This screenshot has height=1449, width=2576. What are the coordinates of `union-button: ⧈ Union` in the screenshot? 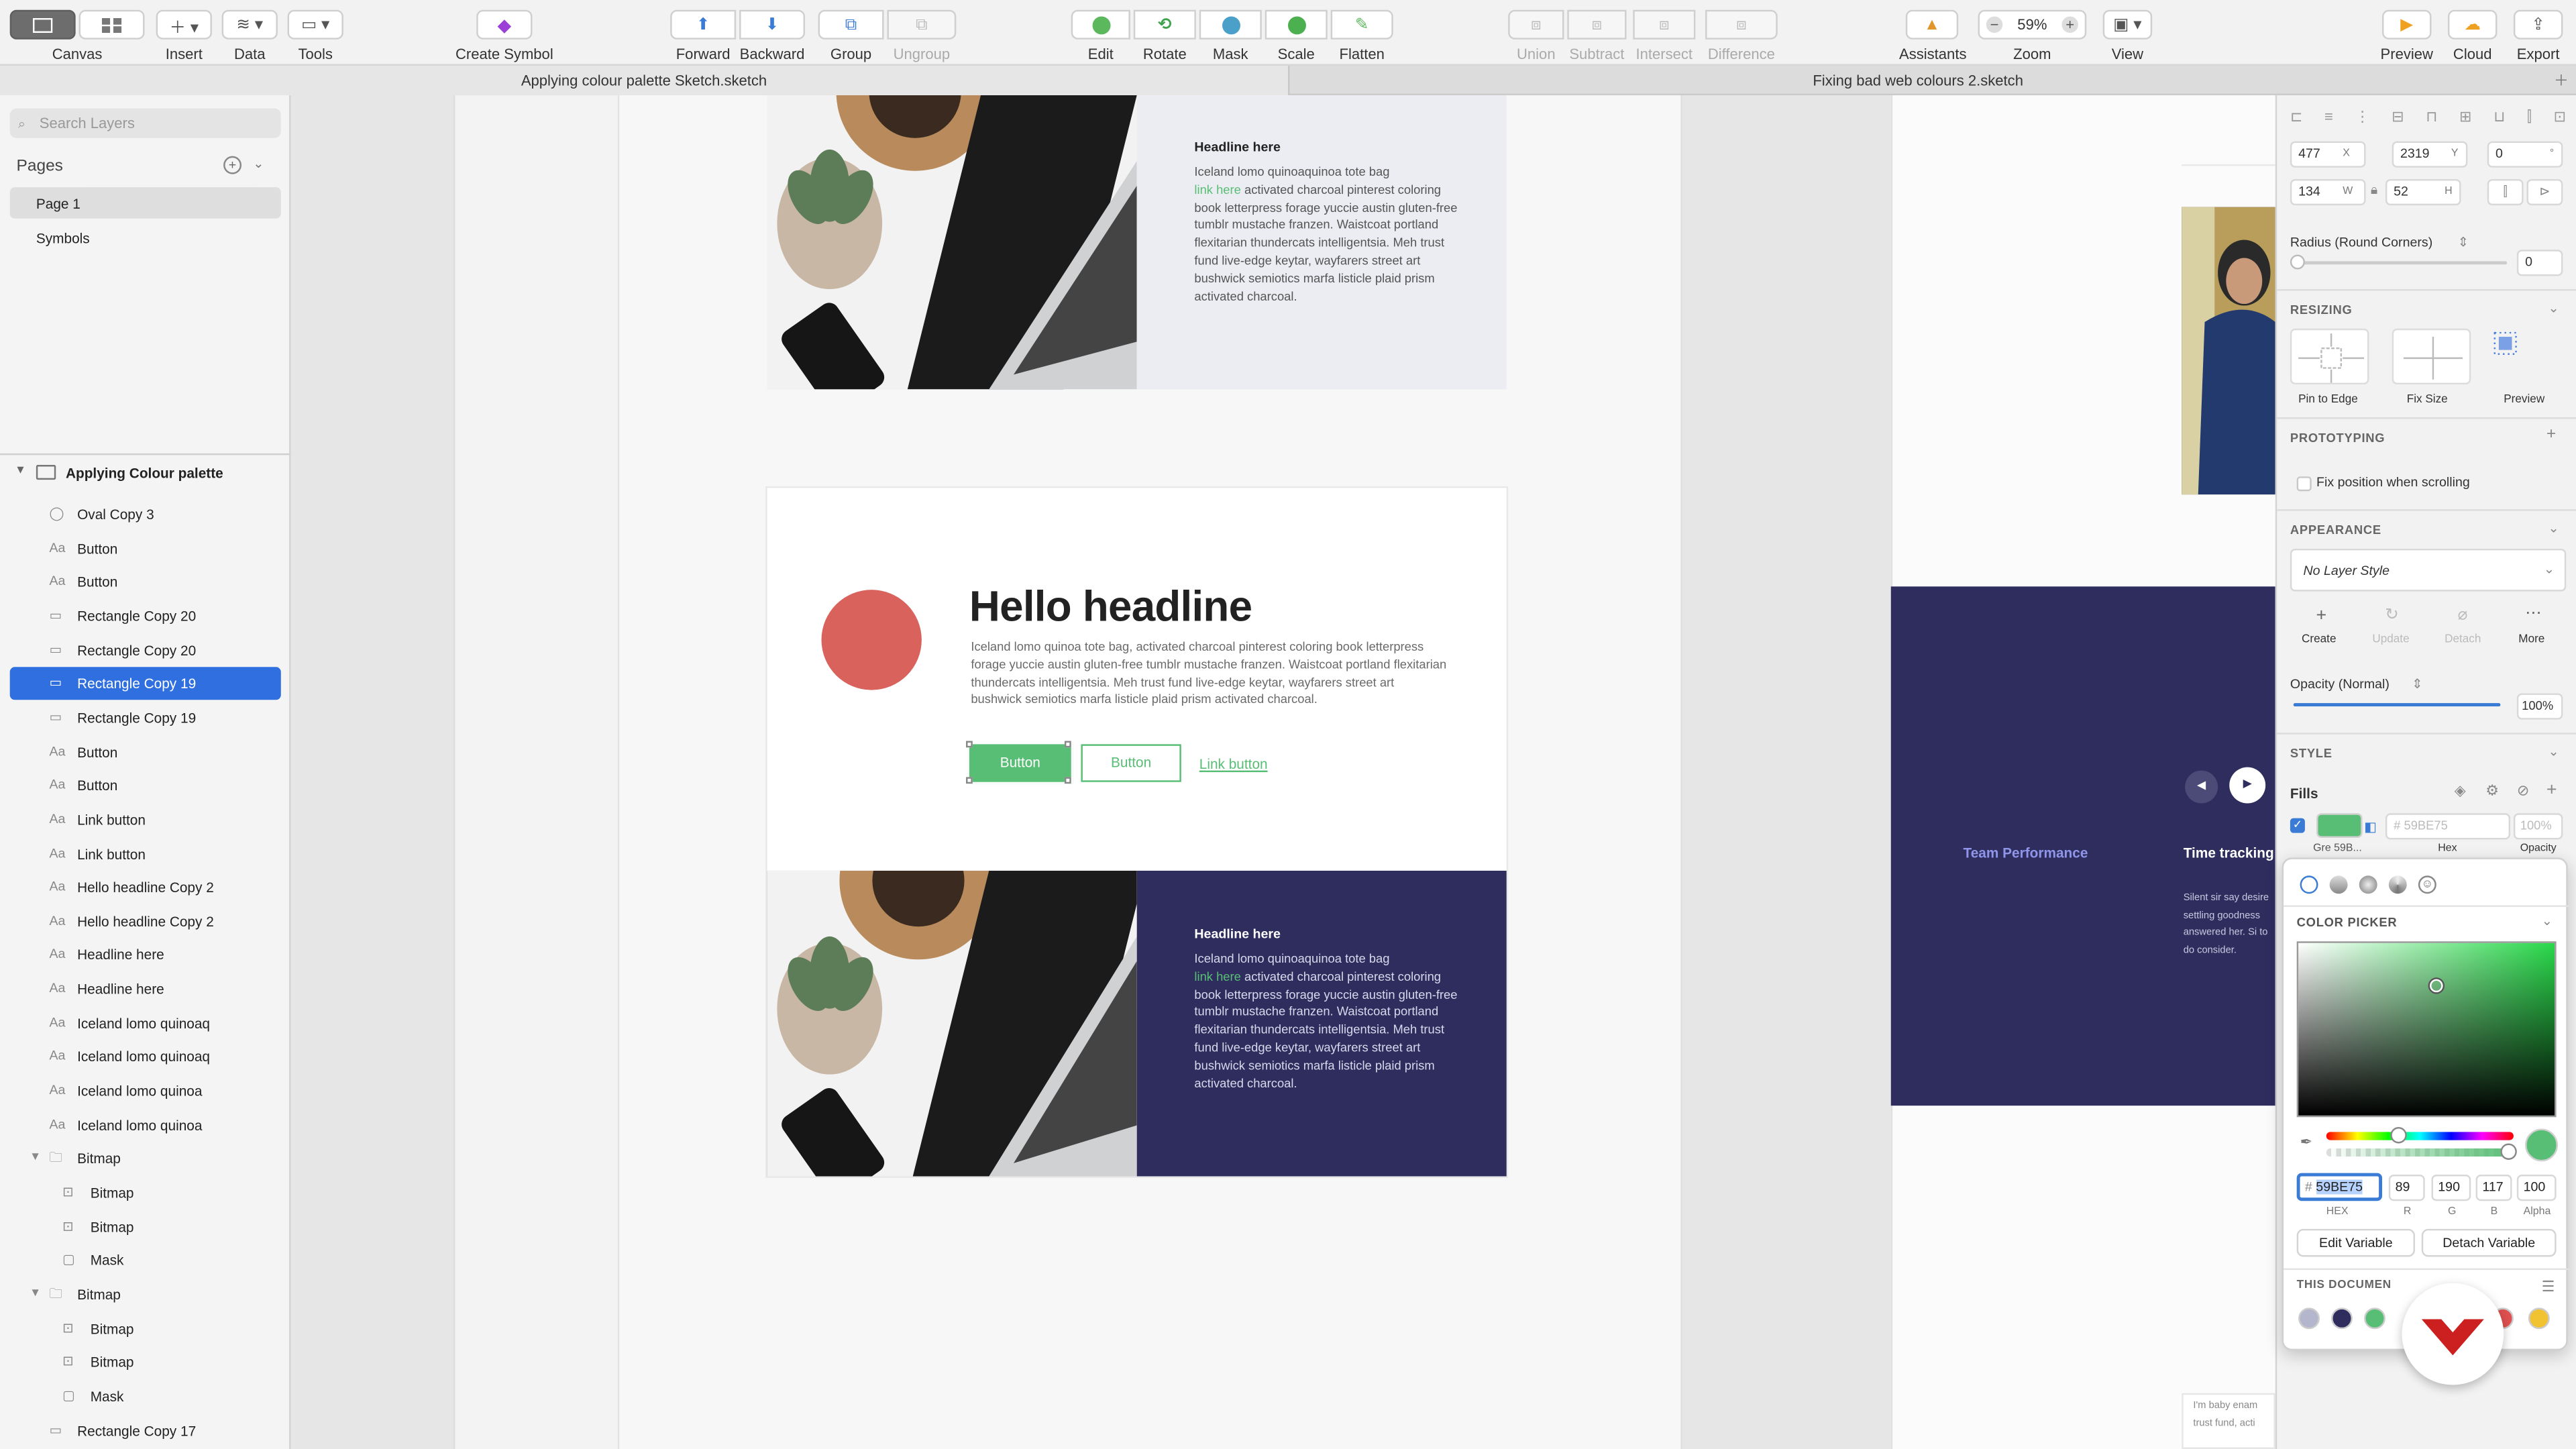 It's located at (1536, 35).